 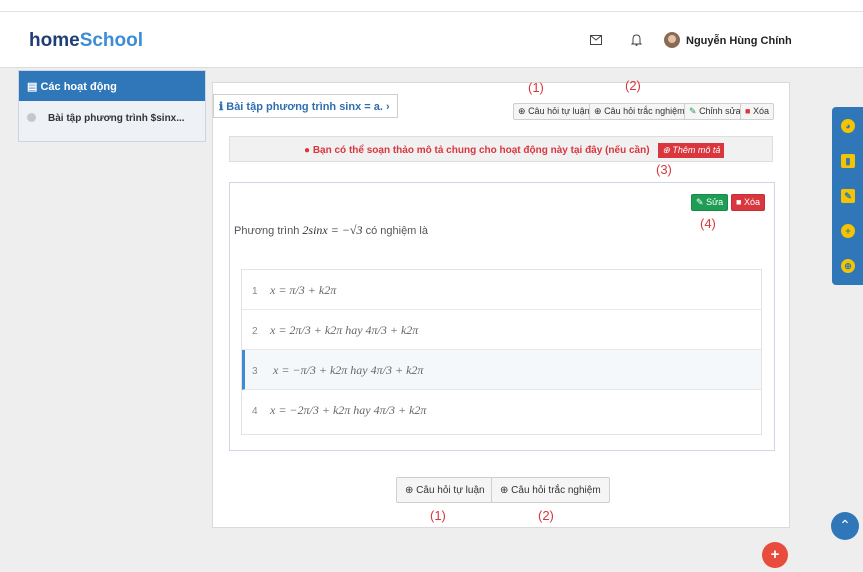 I want to click on add-description-label: Thêm mô tả, so click(x=696, y=150).